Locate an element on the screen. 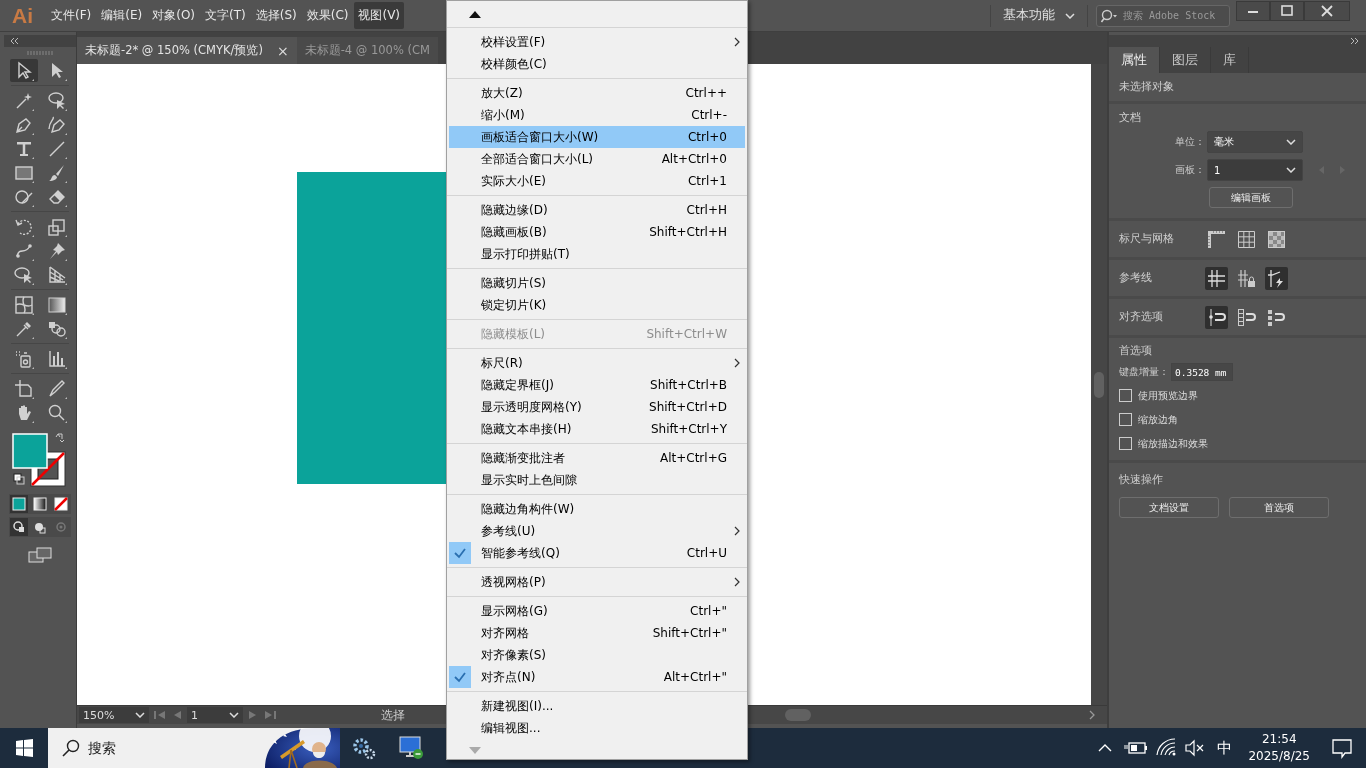 This screenshot has width=1366, height=768. checkbox-label: 使用预览边界 is located at coordinates (1168, 395).